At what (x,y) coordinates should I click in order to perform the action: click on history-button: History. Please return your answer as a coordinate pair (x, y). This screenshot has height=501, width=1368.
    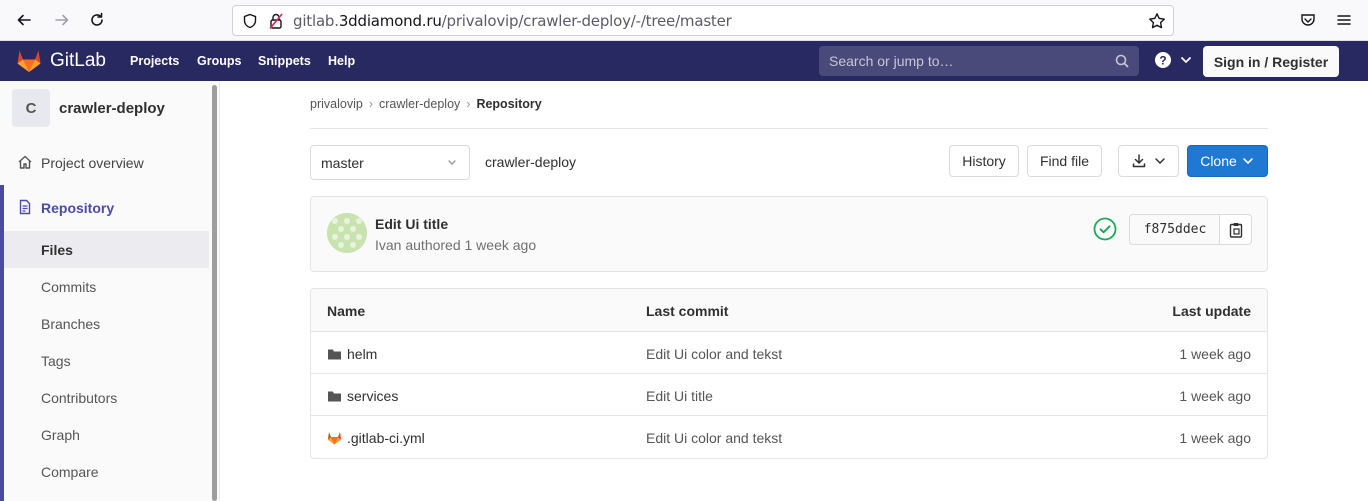
    Looking at the image, I should click on (984, 161).